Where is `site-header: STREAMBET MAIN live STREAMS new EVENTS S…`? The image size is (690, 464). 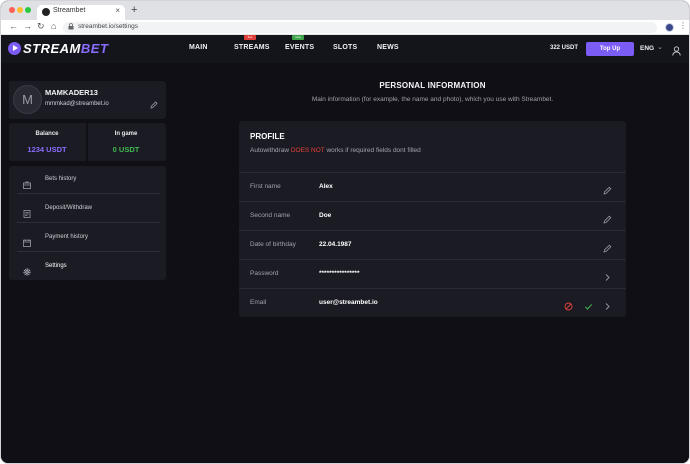 site-header: STREAMBET MAIN live STREAMS new EVENTS S… is located at coordinates (345, 49).